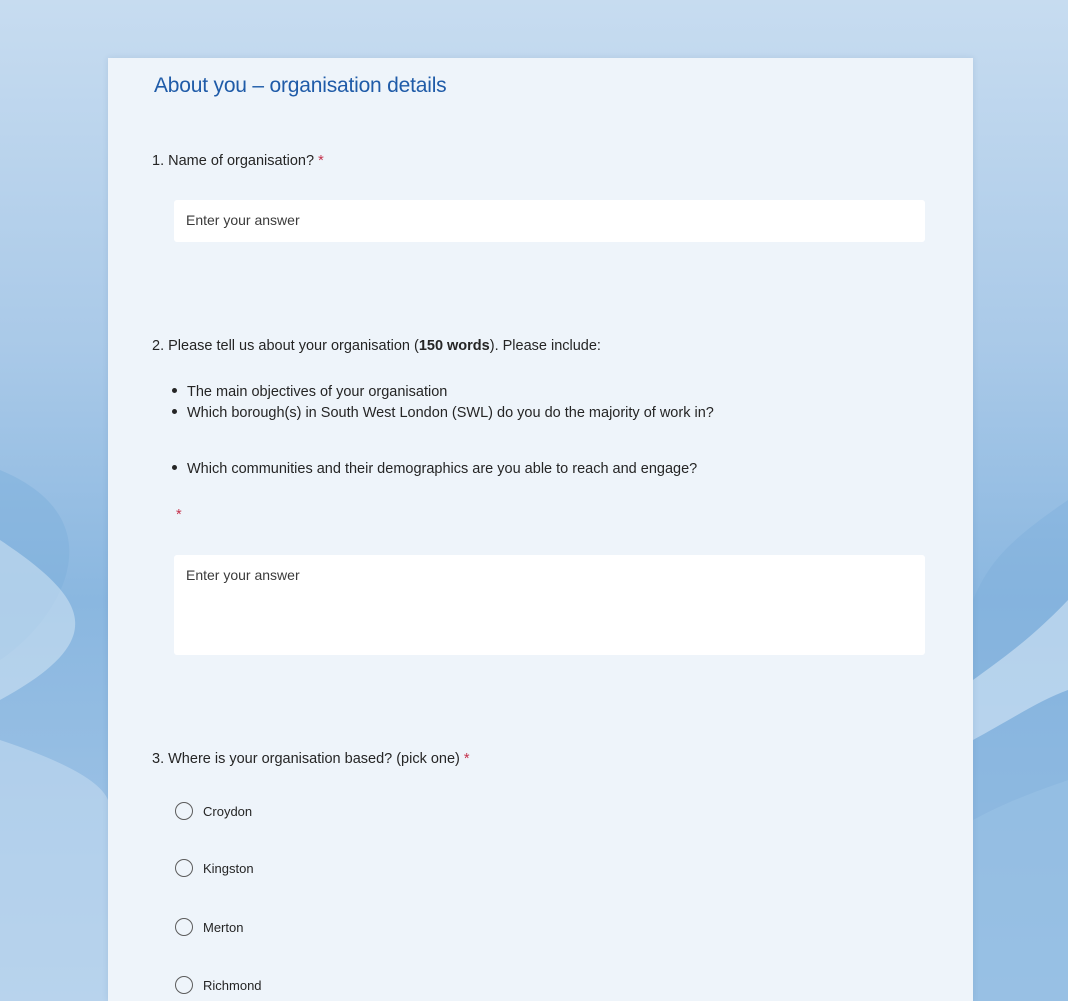  I want to click on option-label: Richmond, so click(232, 985).